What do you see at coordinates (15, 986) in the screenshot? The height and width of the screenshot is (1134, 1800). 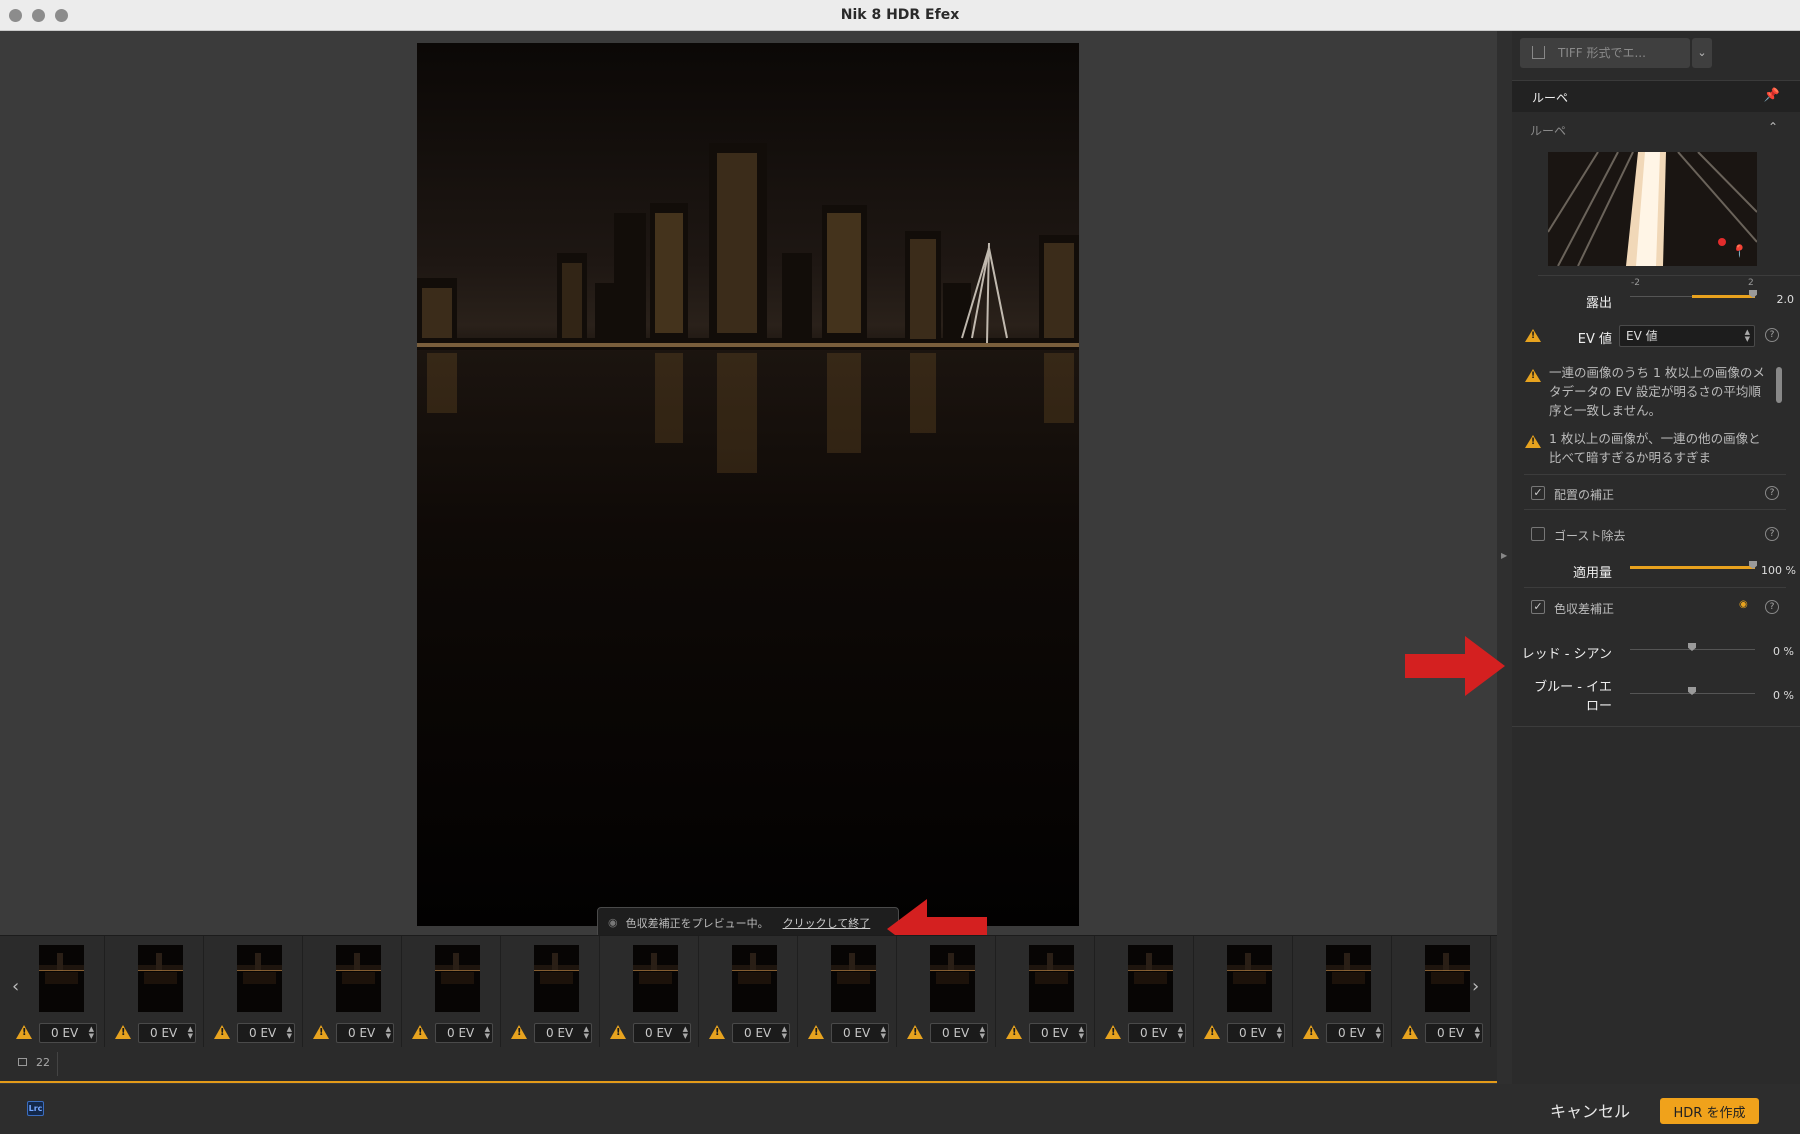 I see `chevron-left-icon: ‹` at bounding box center [15, 986].